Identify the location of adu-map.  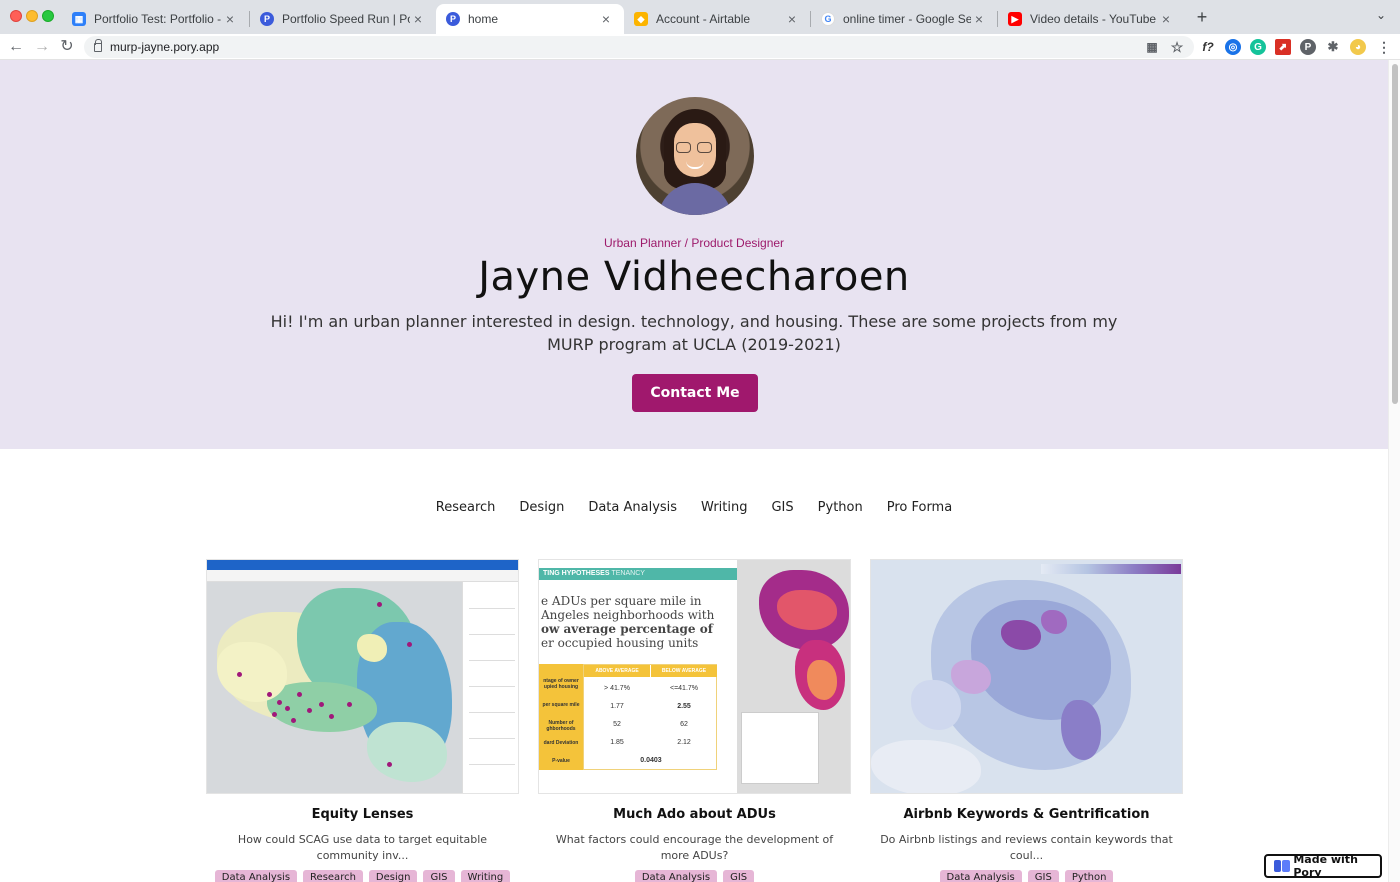
(793, 676).